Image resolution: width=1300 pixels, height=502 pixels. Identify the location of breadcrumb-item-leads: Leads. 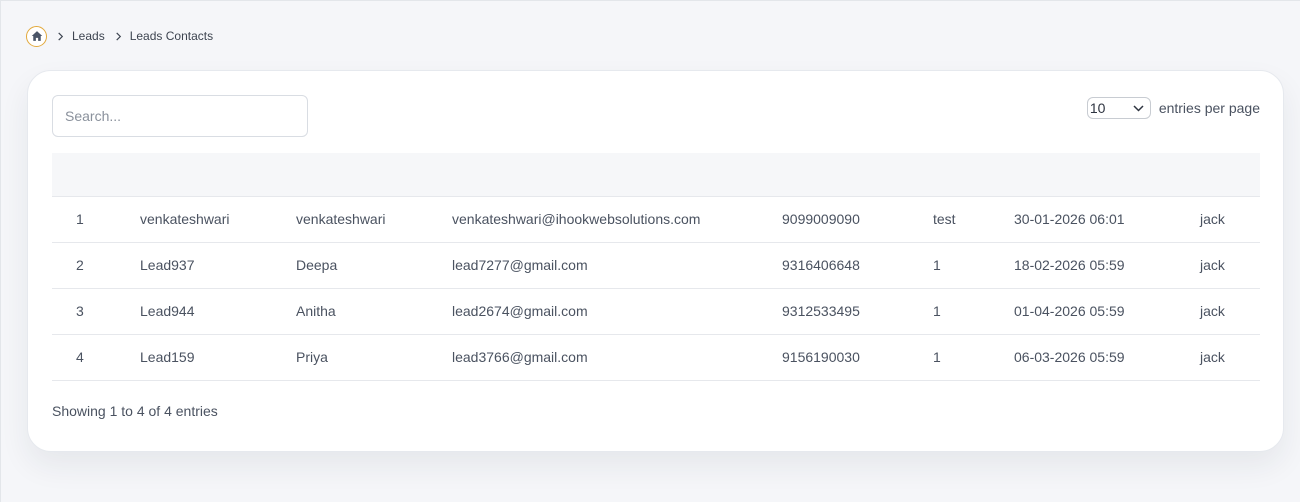
(88, 36).